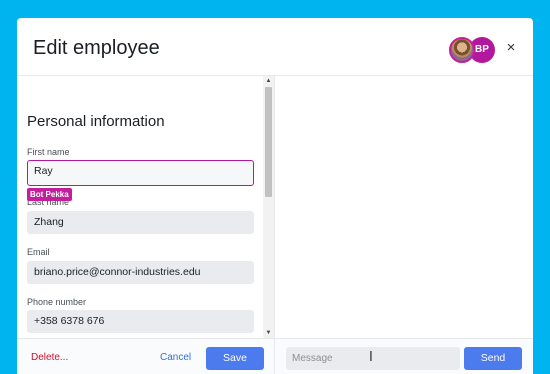 The width and height of the screenshot is (550, 374). Describe the element at coordinates (175, 357) in the screenshot. I see `cancel-button: Cancel` at that location.